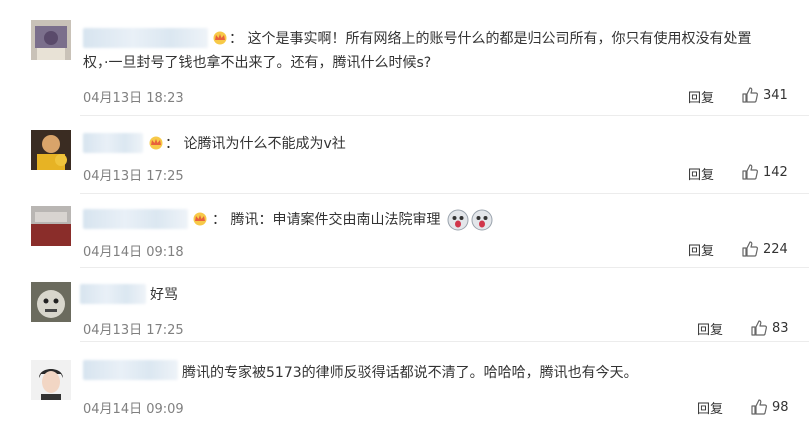  Describe the element at coordinates (780, 407) in the screenshot. I see `like-count: 98` at that location.